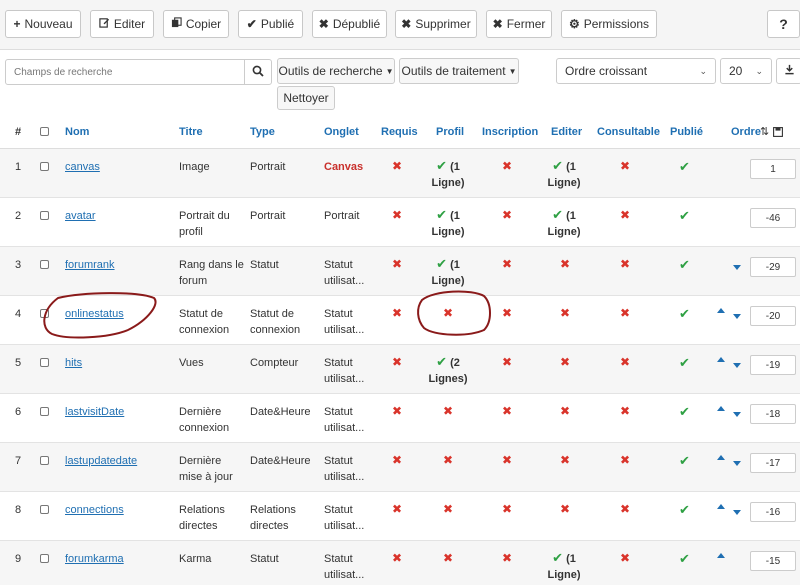 This screenshot has height=585, width=800. What do you see at coordinates (459, 71) in the screenshot?
I see `process-tools-button: Outils de traitement ▼` at bounding box center [459, 71].